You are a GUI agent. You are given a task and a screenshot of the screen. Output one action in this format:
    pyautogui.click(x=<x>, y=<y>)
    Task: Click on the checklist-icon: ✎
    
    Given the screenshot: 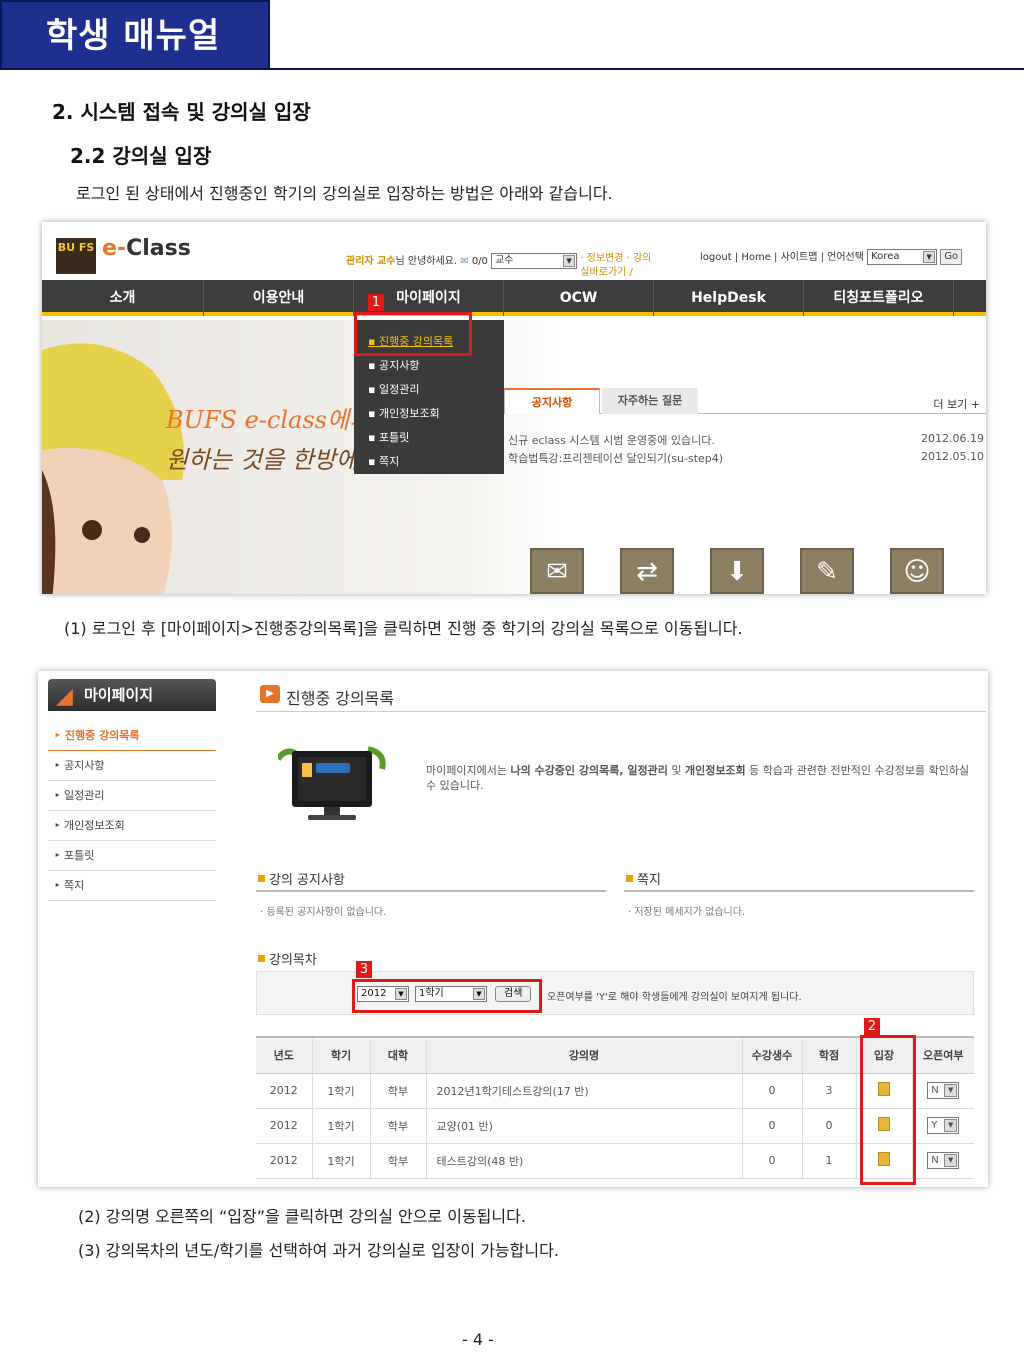 What is the action you would take?
    pyautogui.click(x=827, y=571)
    